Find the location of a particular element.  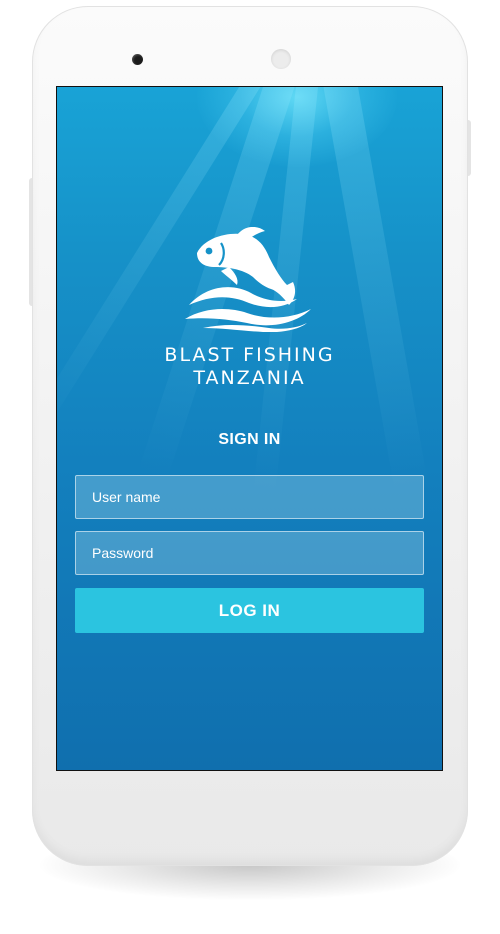

brand-name-line2: TANZANIA is located at coordinates (249, 378).